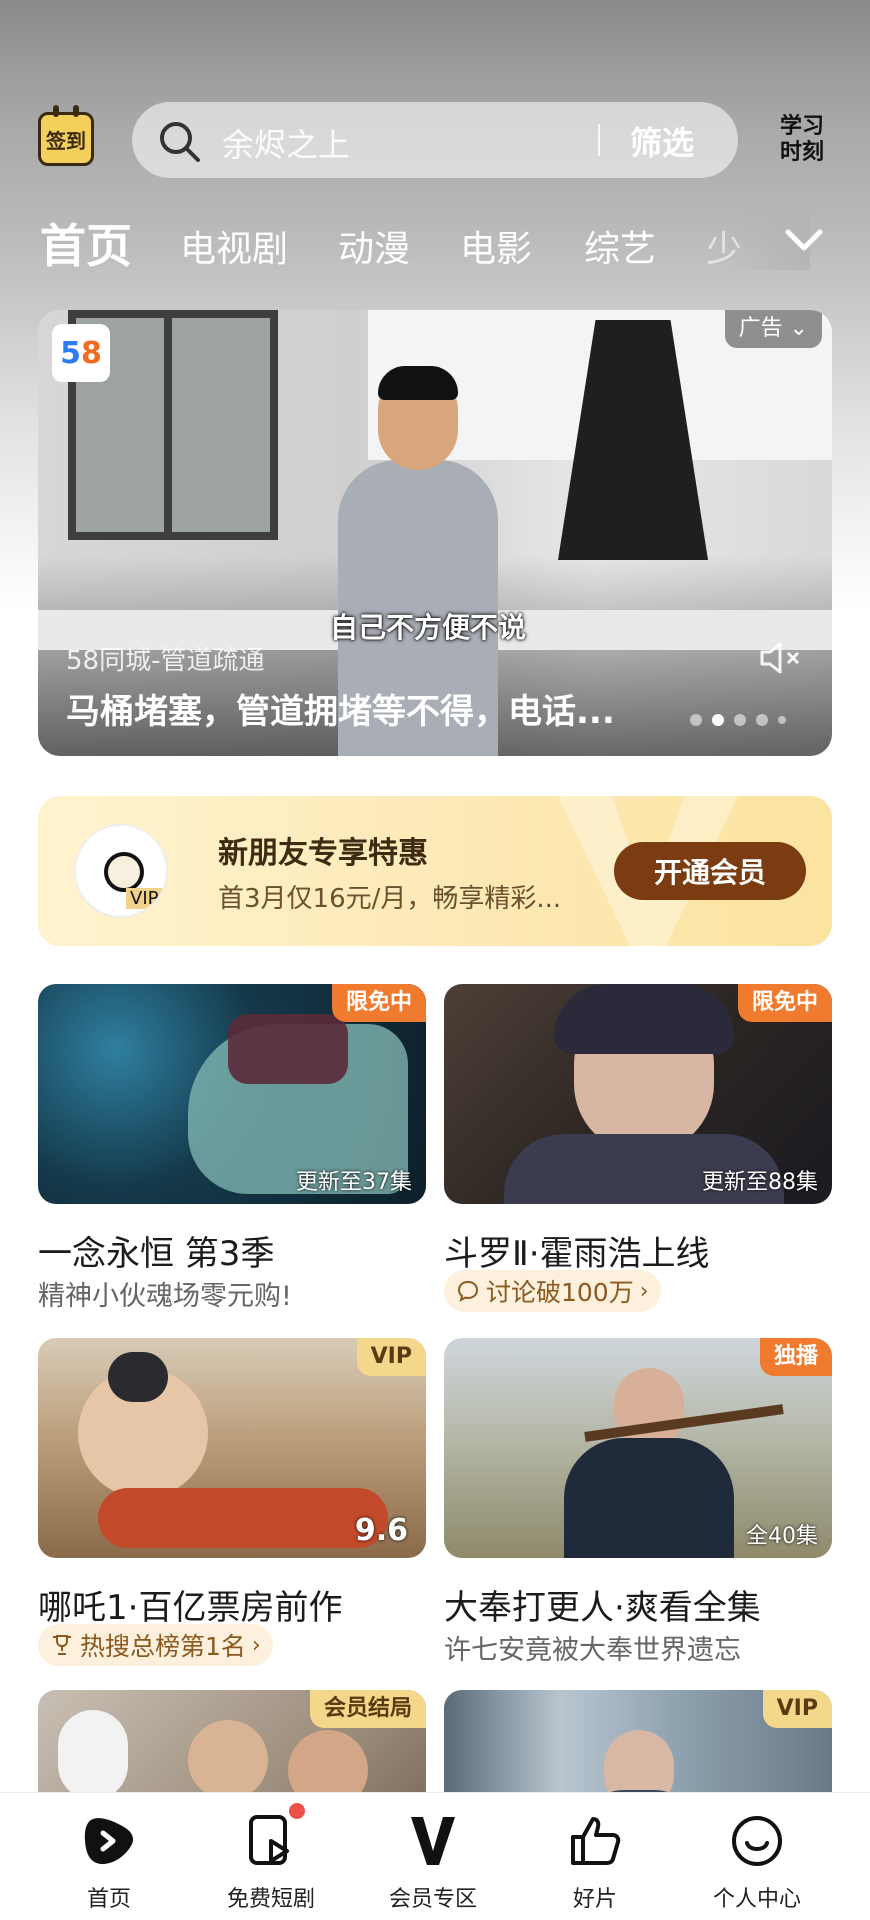 This screenshot has height=1920, width=870. What do you see at coordinates (804, 240) in the screenshot?
I see `chevron-down-icon` at bounding box center [804, 240].